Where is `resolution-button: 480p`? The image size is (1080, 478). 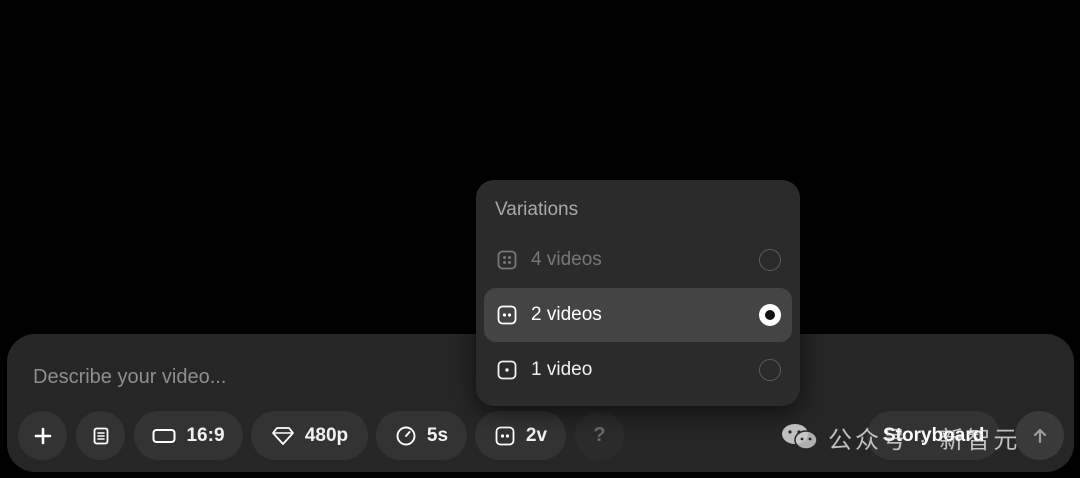
resolution-button: 480p is located at coordinates (309, 435).